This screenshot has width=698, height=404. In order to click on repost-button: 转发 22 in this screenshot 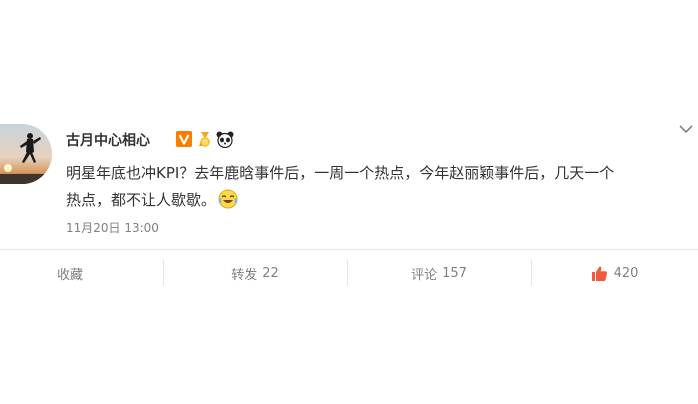, I will do `click(255, 273)`.